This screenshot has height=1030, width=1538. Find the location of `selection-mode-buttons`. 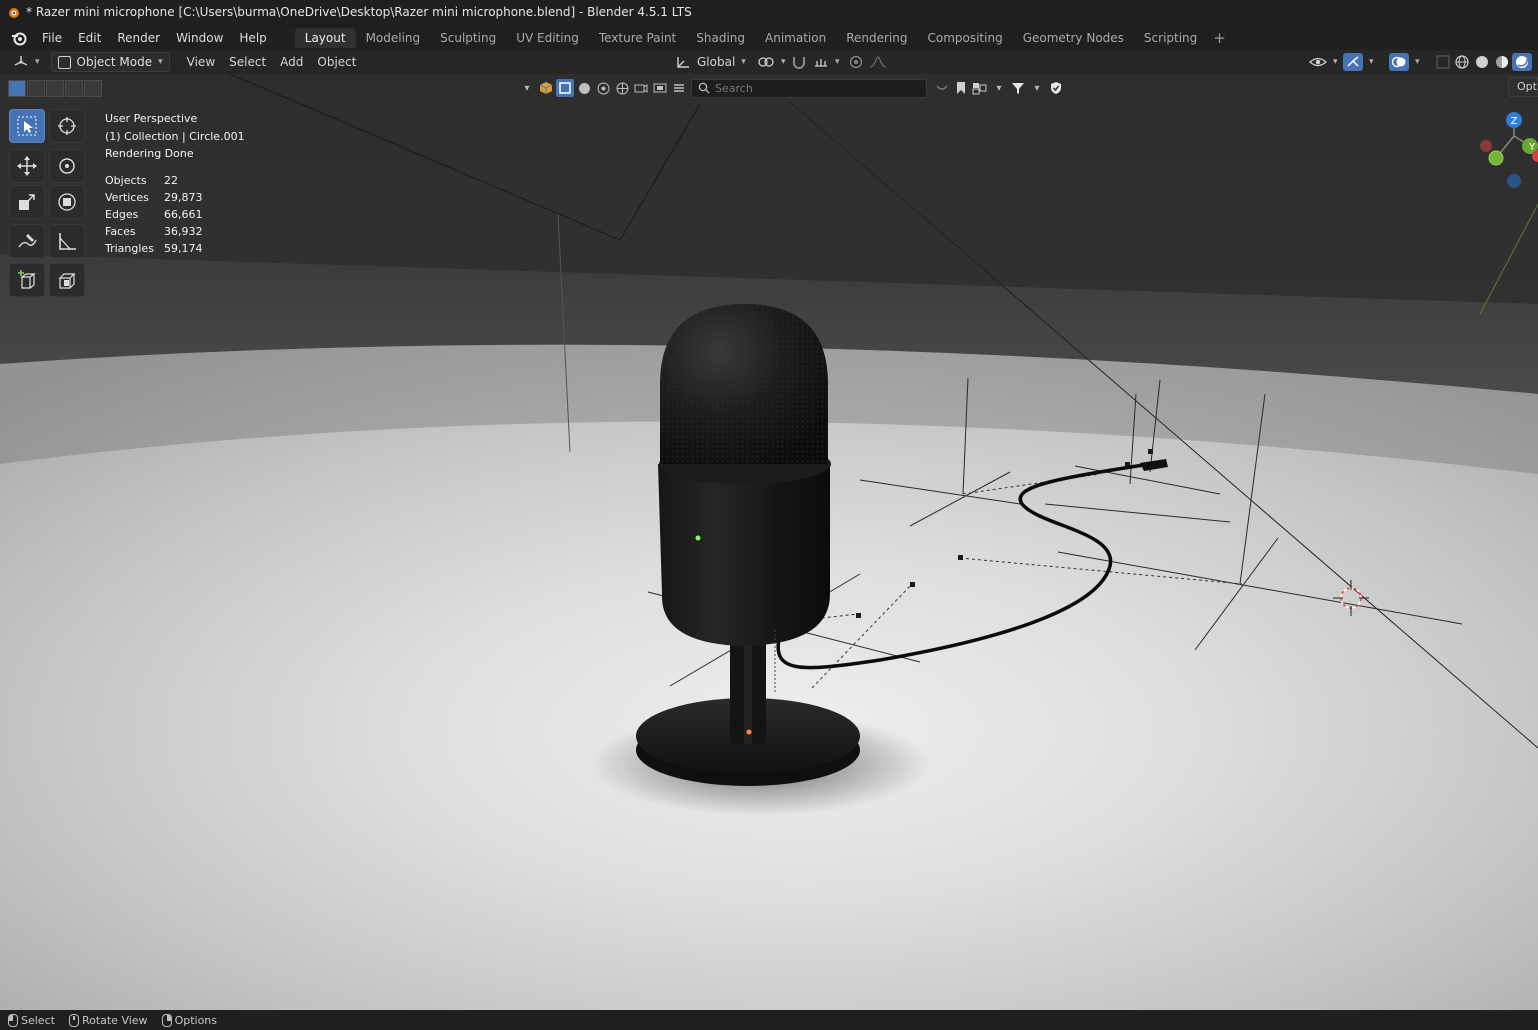

selection-mode-buttons is located at coordinates (55, 88).